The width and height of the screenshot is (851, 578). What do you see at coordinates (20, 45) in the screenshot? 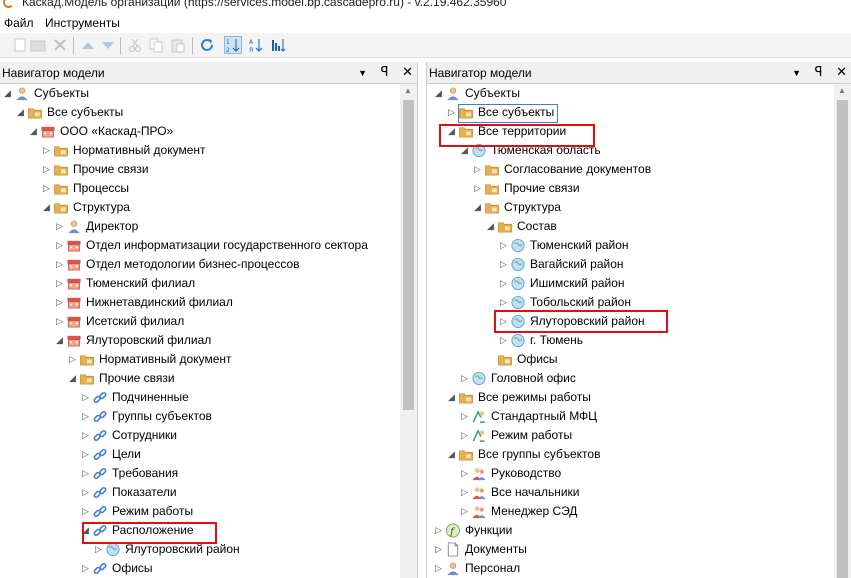
I see `new-icon` at bounding box center [20, 45].